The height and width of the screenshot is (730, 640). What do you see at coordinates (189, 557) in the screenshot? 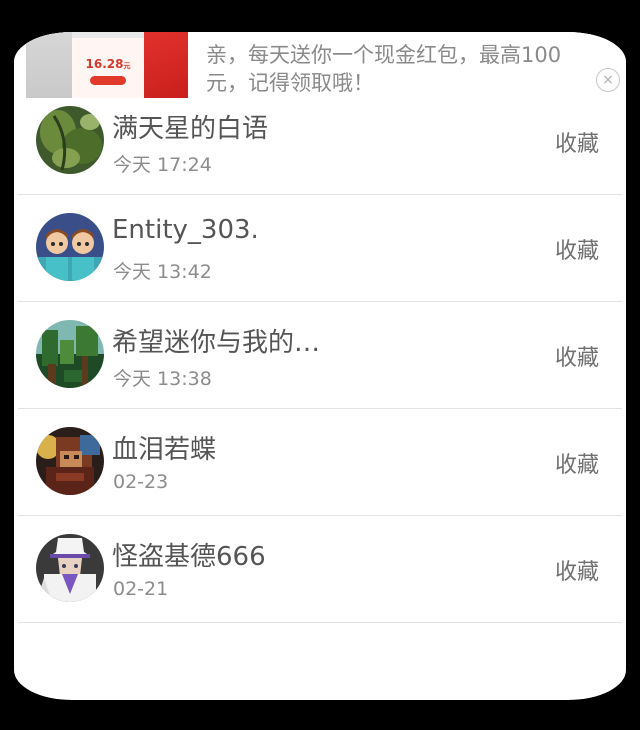
I see `item-name: 怪盗基德666` at bounding box center [189, 557].